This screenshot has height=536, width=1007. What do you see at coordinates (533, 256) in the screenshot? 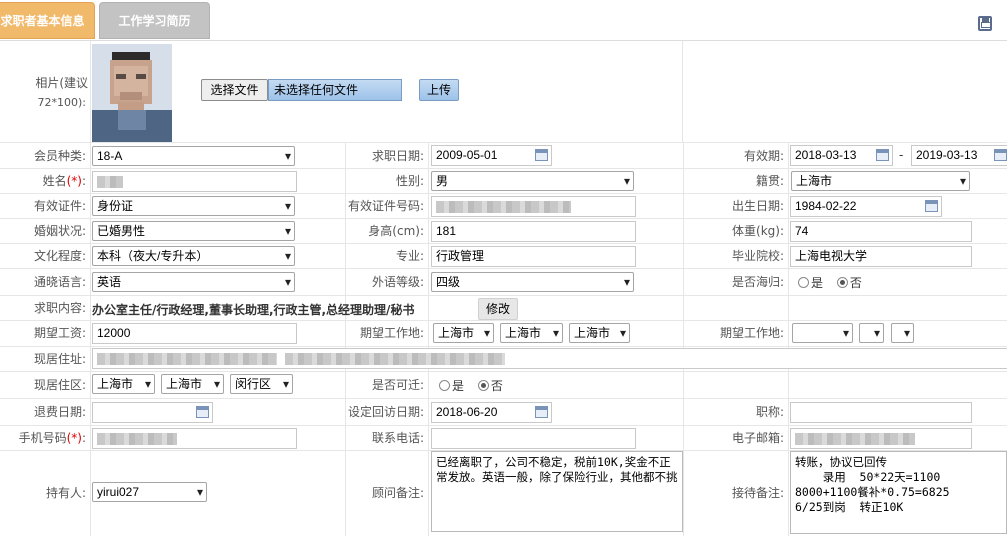
I see `major-field: 行政管理` at bounding box center [533, 256].